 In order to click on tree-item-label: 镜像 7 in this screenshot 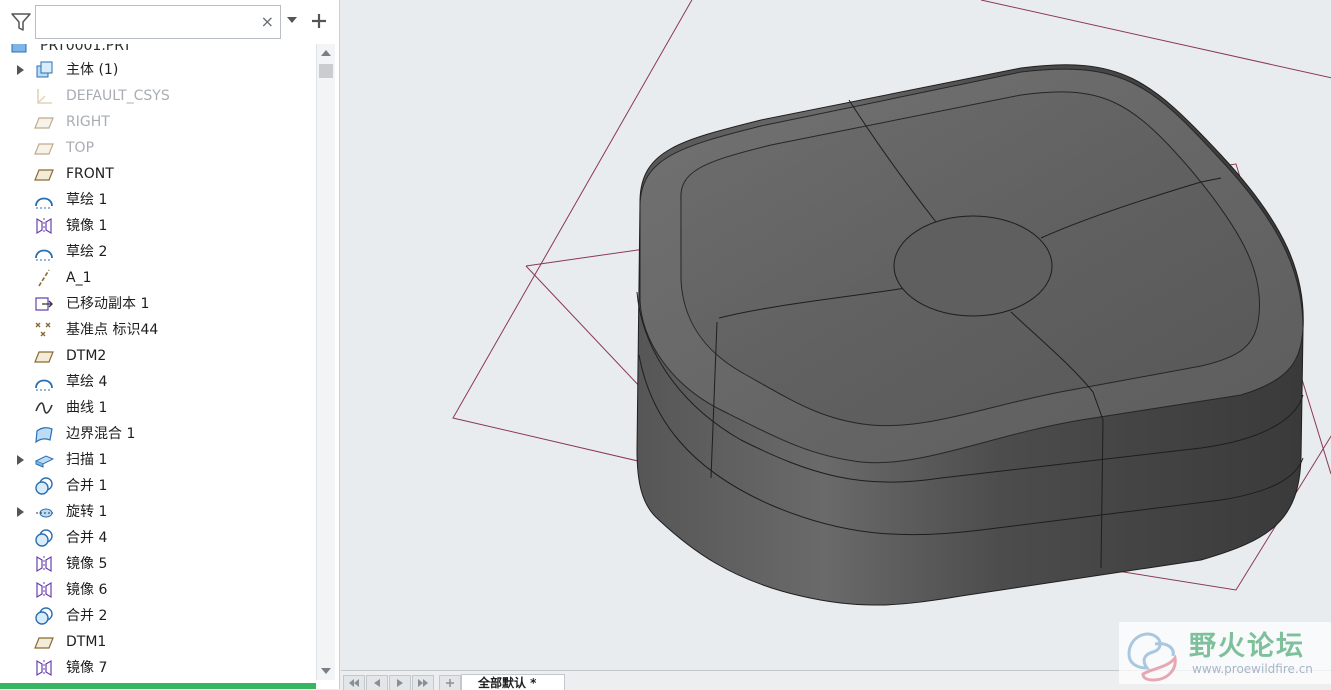, I will do `click(87, 668)`.